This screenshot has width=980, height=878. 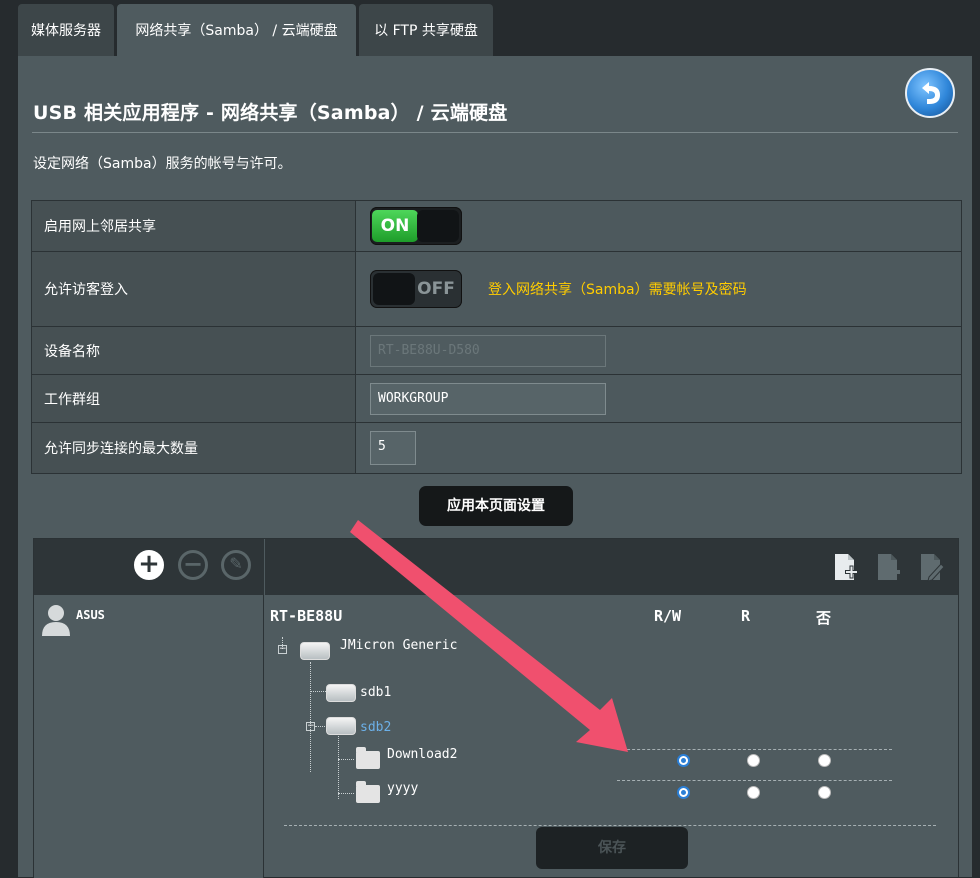 I want to click on device-name-label: 设备名称, so click(x=194, y=350).